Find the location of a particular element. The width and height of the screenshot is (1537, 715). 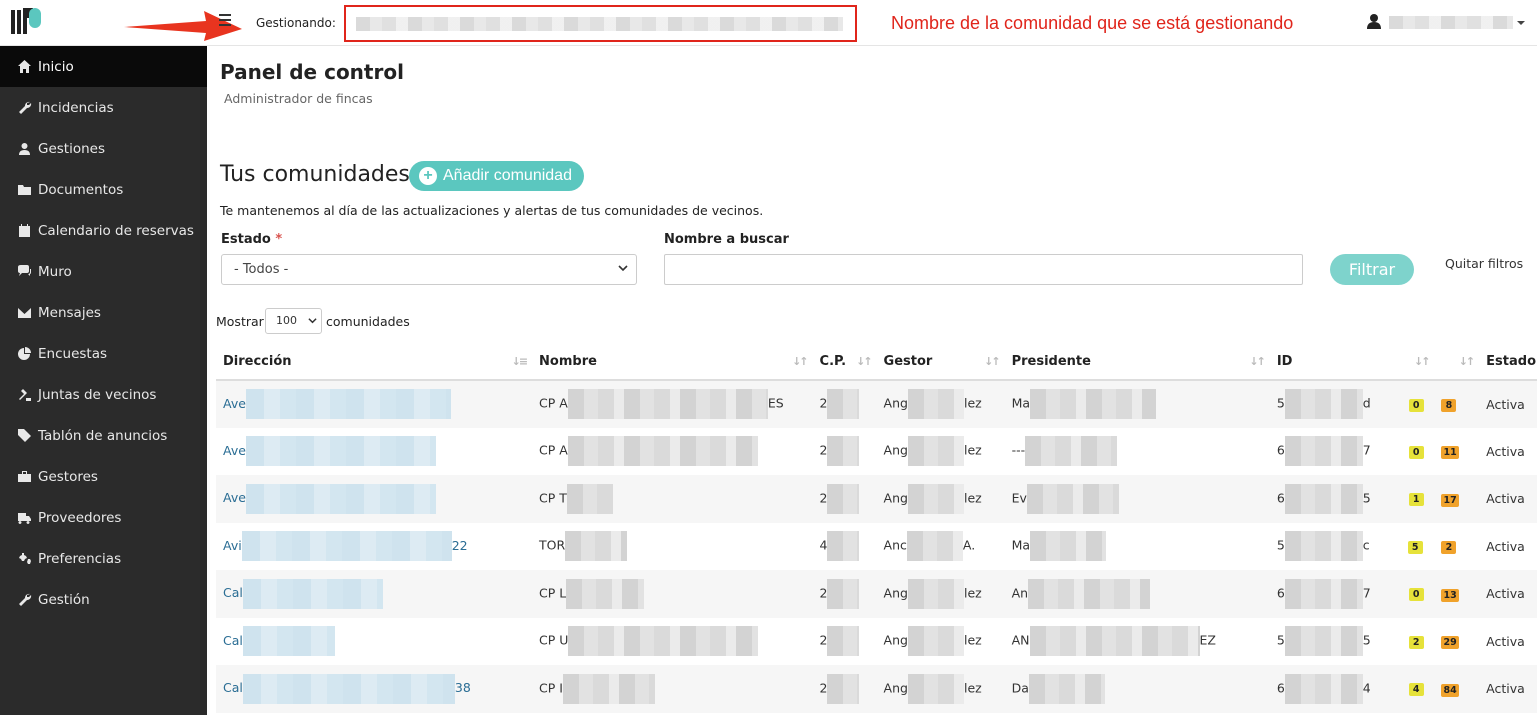

users-icon is located at coordinates (24, 148).